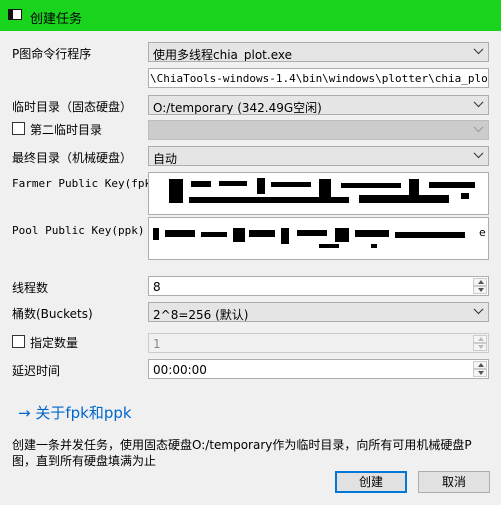  Describe the element at coordinates (180, 370) in the screenshot. I see `delay-value: 00:00:00` at that location.